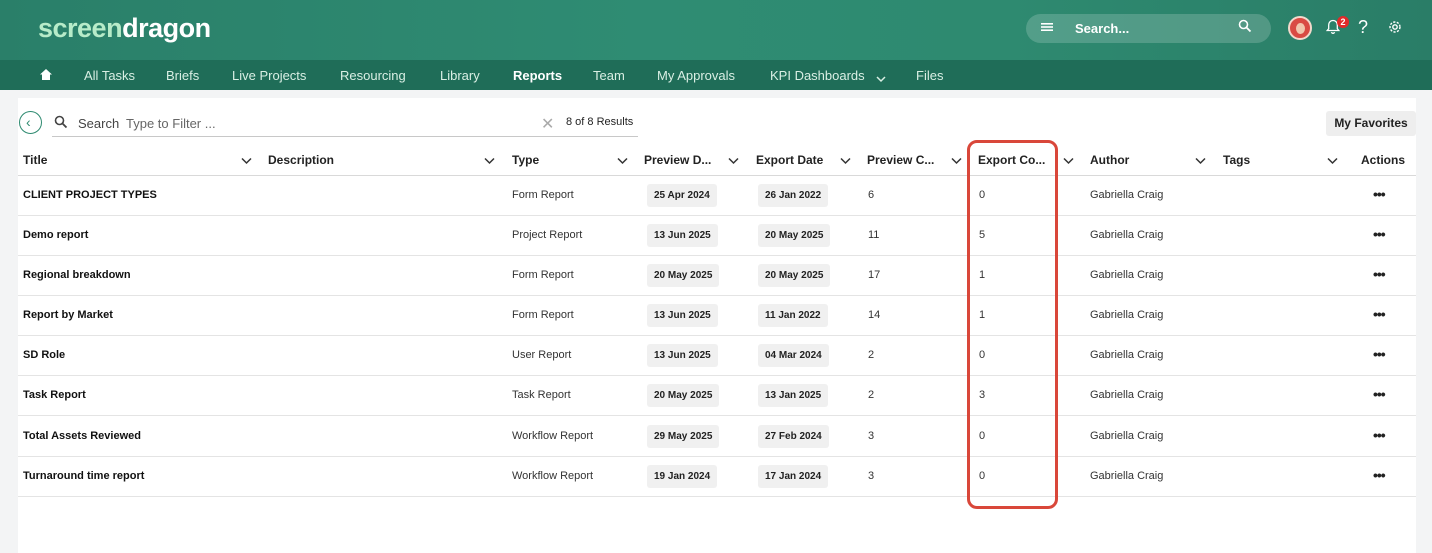 The height and width of the screenshot is (553, 1432). I want to click on report-title: Demo report, so click(55, 235).